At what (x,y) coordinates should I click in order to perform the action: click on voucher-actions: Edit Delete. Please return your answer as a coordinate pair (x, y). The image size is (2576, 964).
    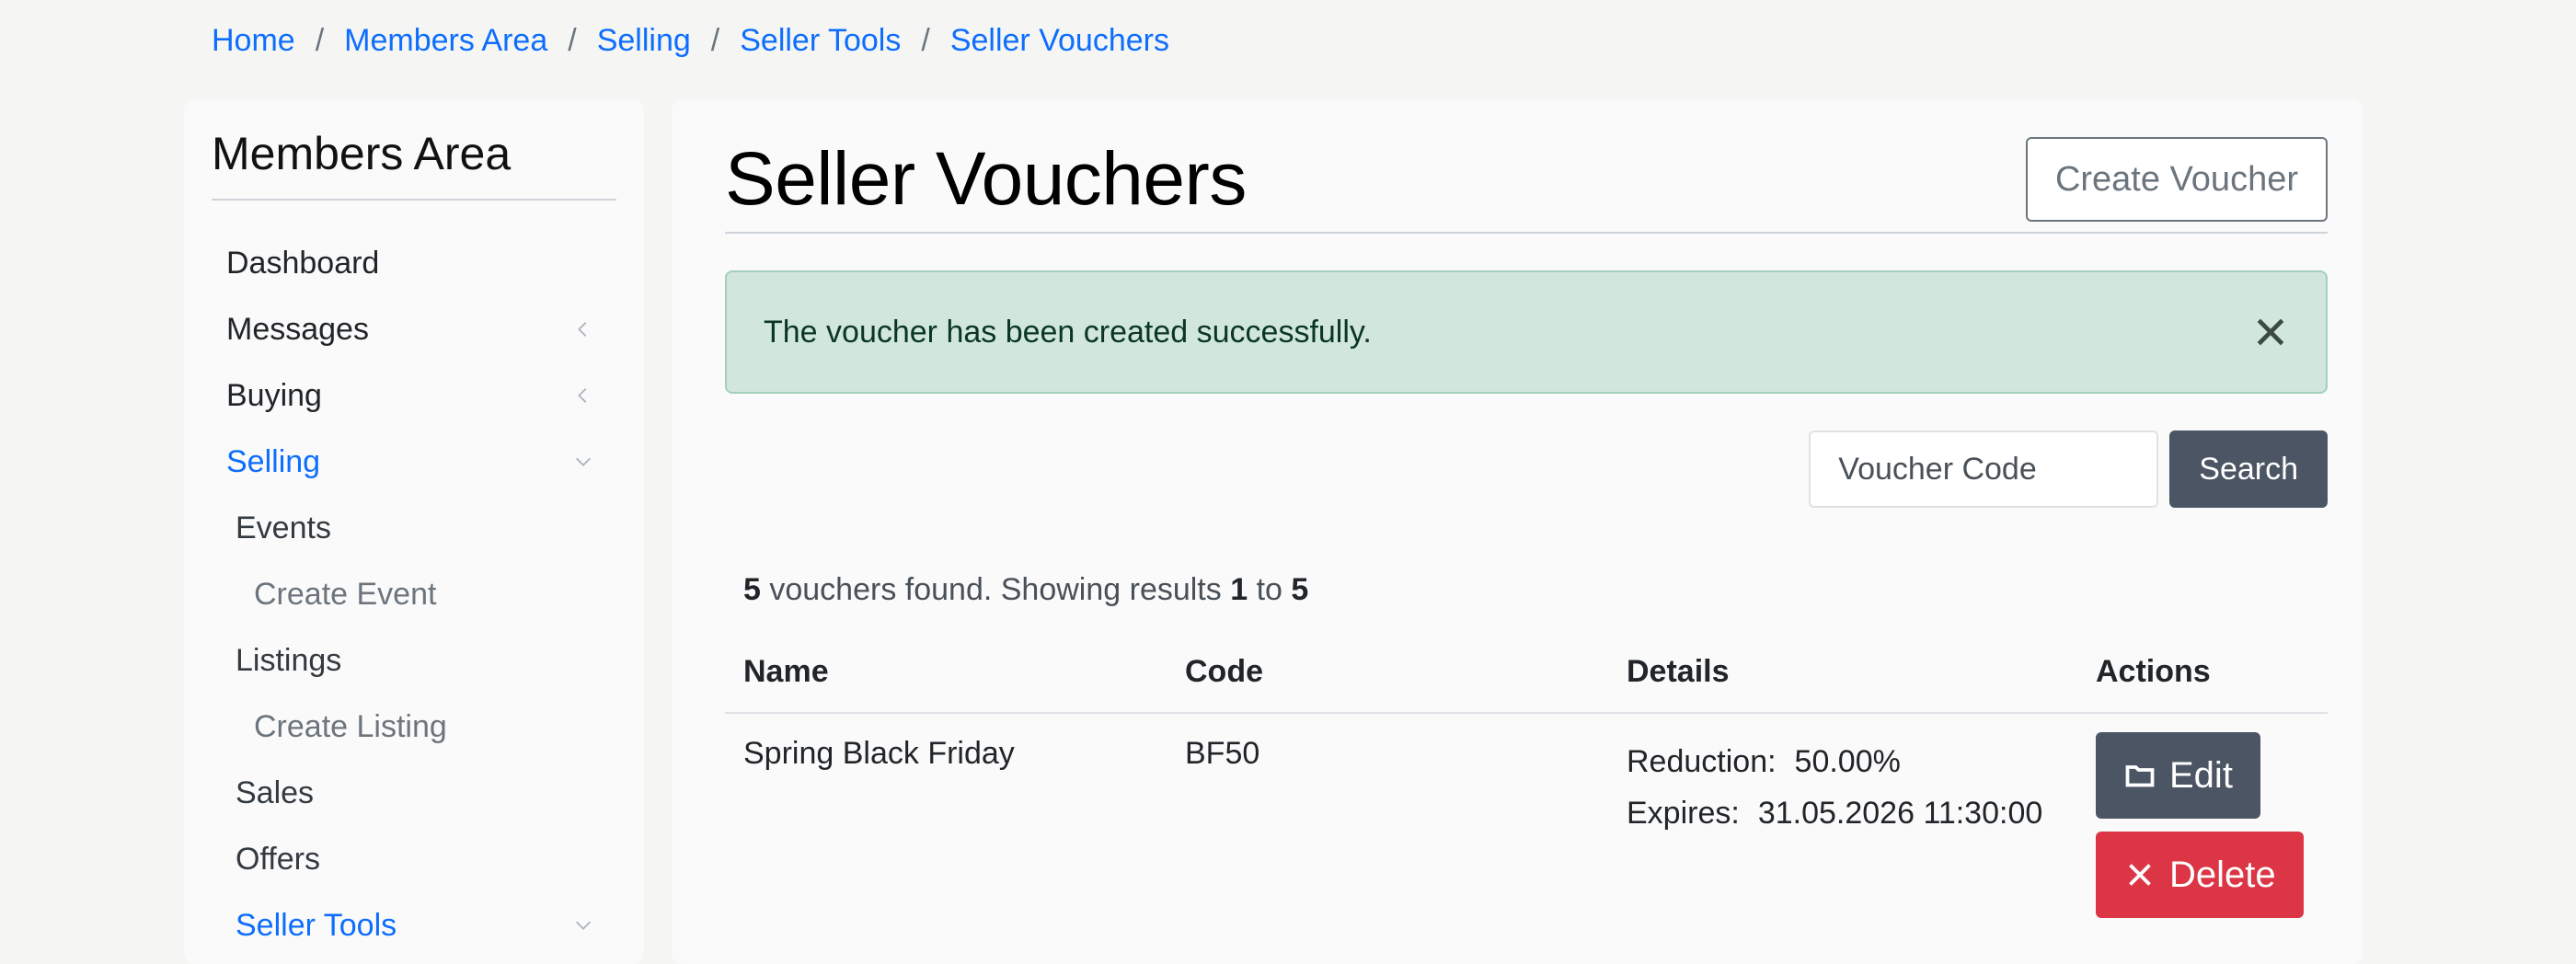
    Looking at the image, I should click on (2202, 815).